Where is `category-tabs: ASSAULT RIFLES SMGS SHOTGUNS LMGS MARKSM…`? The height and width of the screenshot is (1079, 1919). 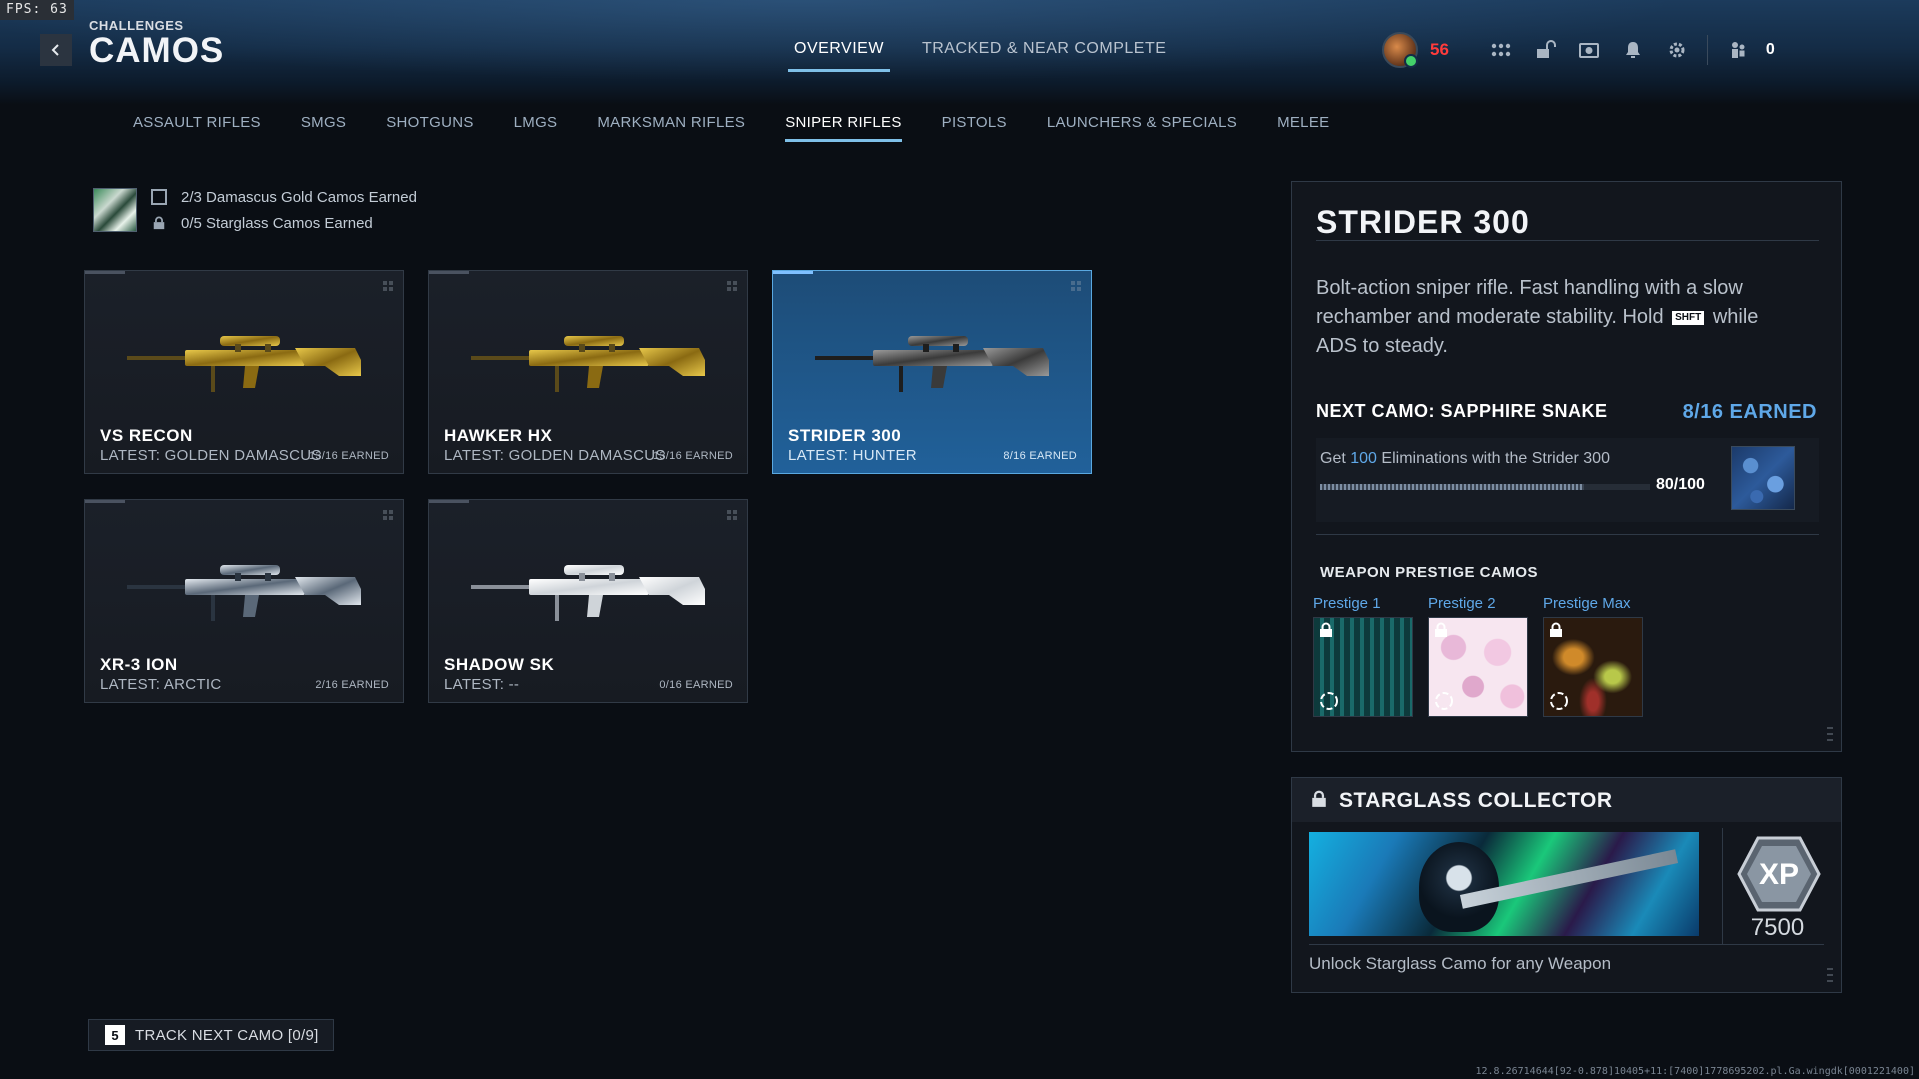 category-tabs: ASSAULT RIFLES SMGS SHOTGUNS LMGS MARKSM… is located at coordinates (731, 128).